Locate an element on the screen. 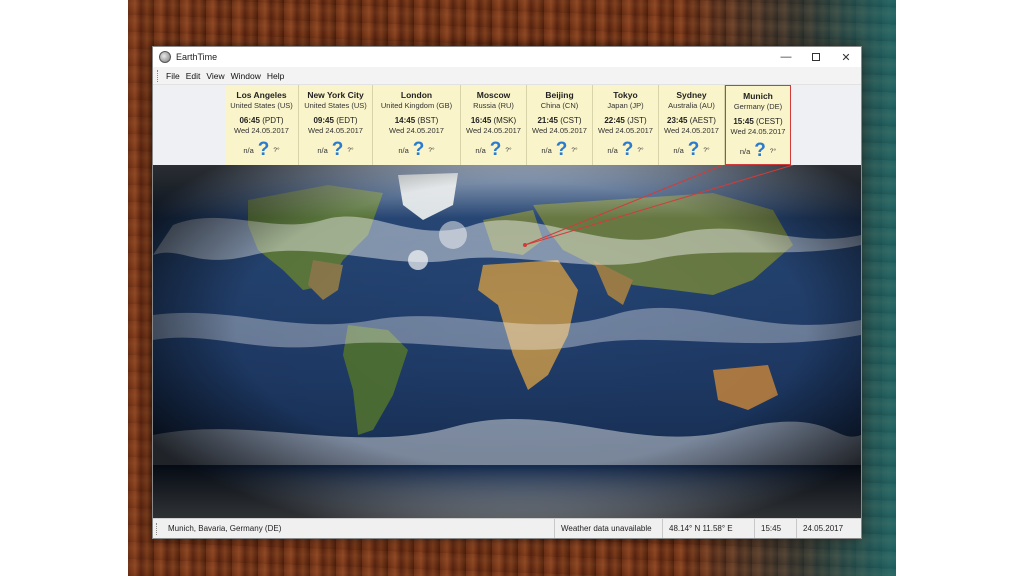 Image resolution: width=1024 pixels, height=576 pixels. city-country: Germany (DE) is located at coordinates (758, 106).